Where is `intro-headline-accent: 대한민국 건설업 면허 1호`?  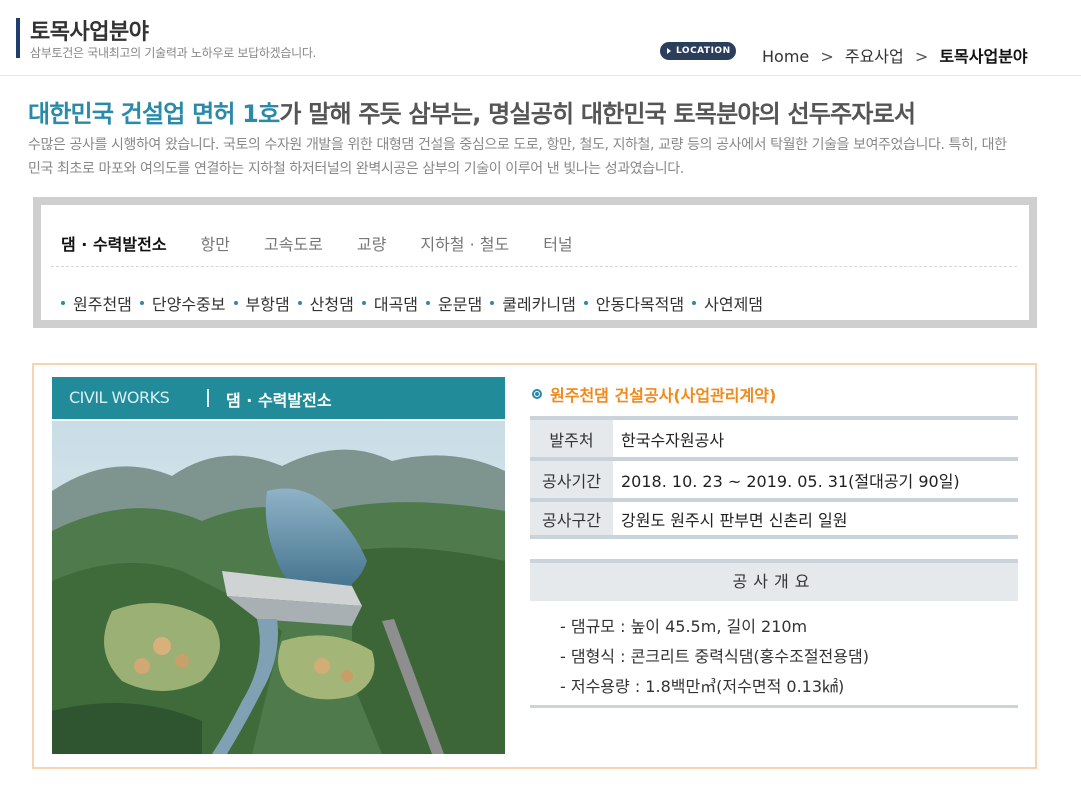 intro-headline-accent: 대한민국 건설업 면허 1호 is located at coordinates (154, 114).